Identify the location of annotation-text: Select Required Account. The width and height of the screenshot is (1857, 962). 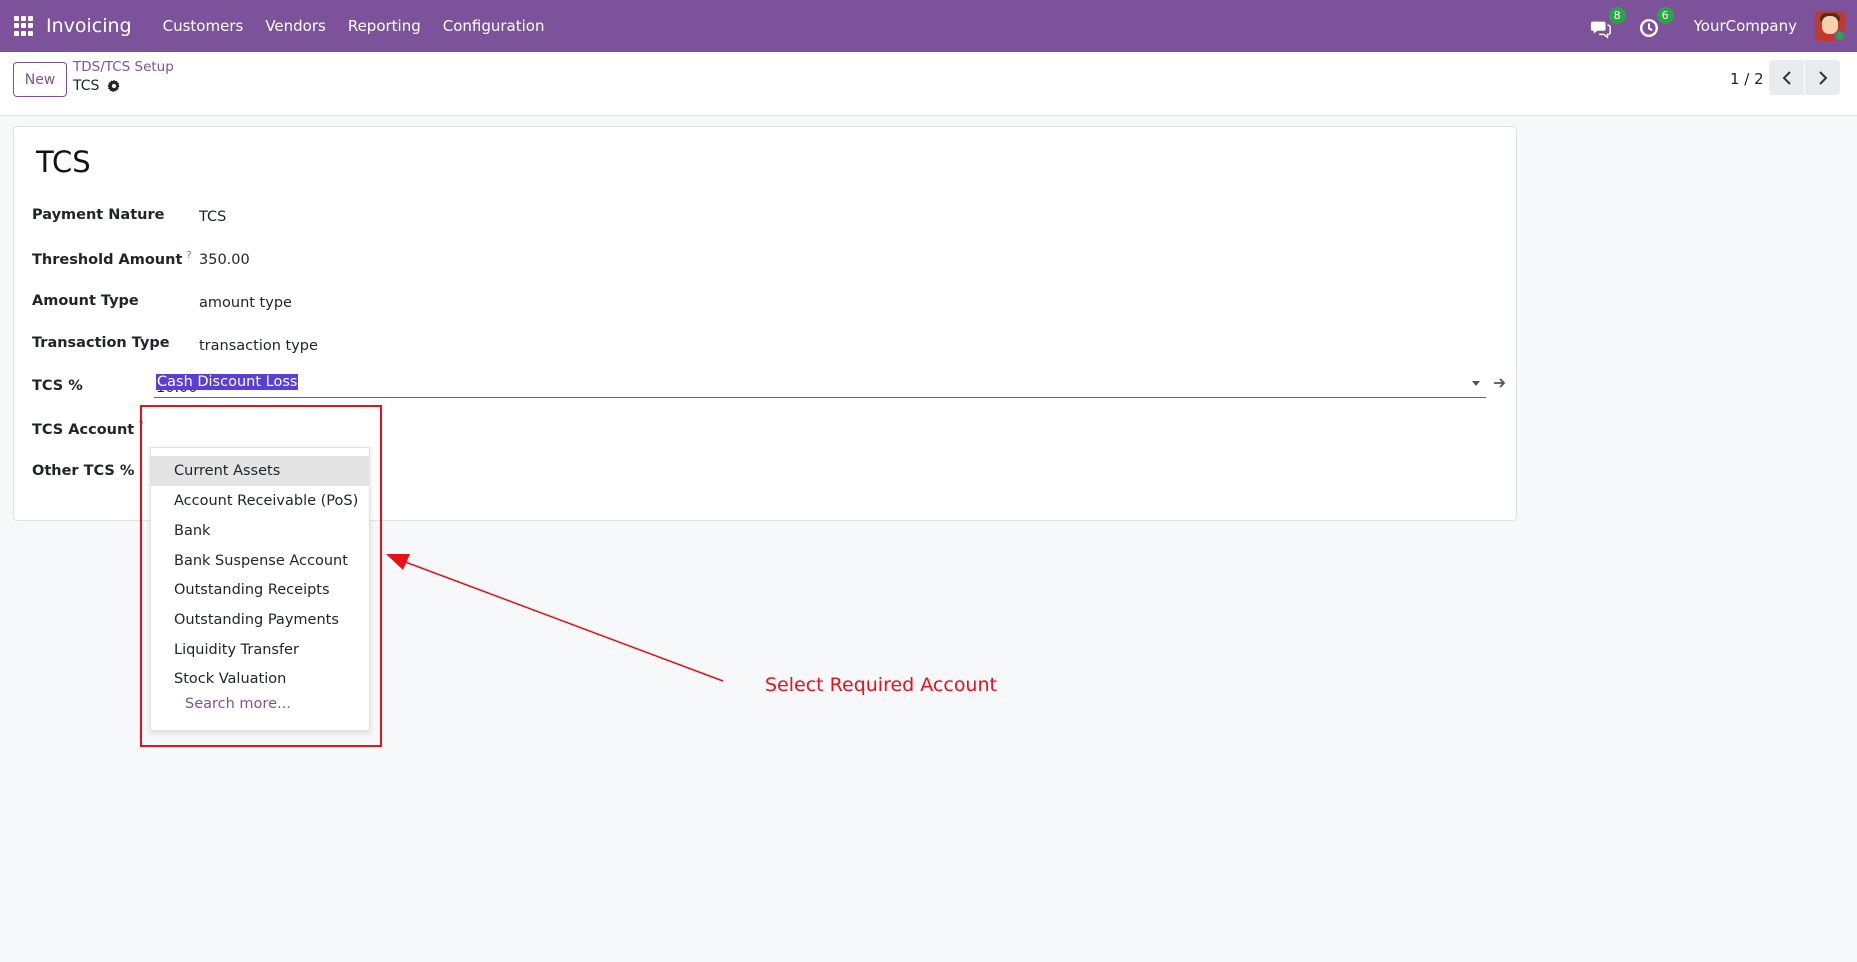
(881, 685).